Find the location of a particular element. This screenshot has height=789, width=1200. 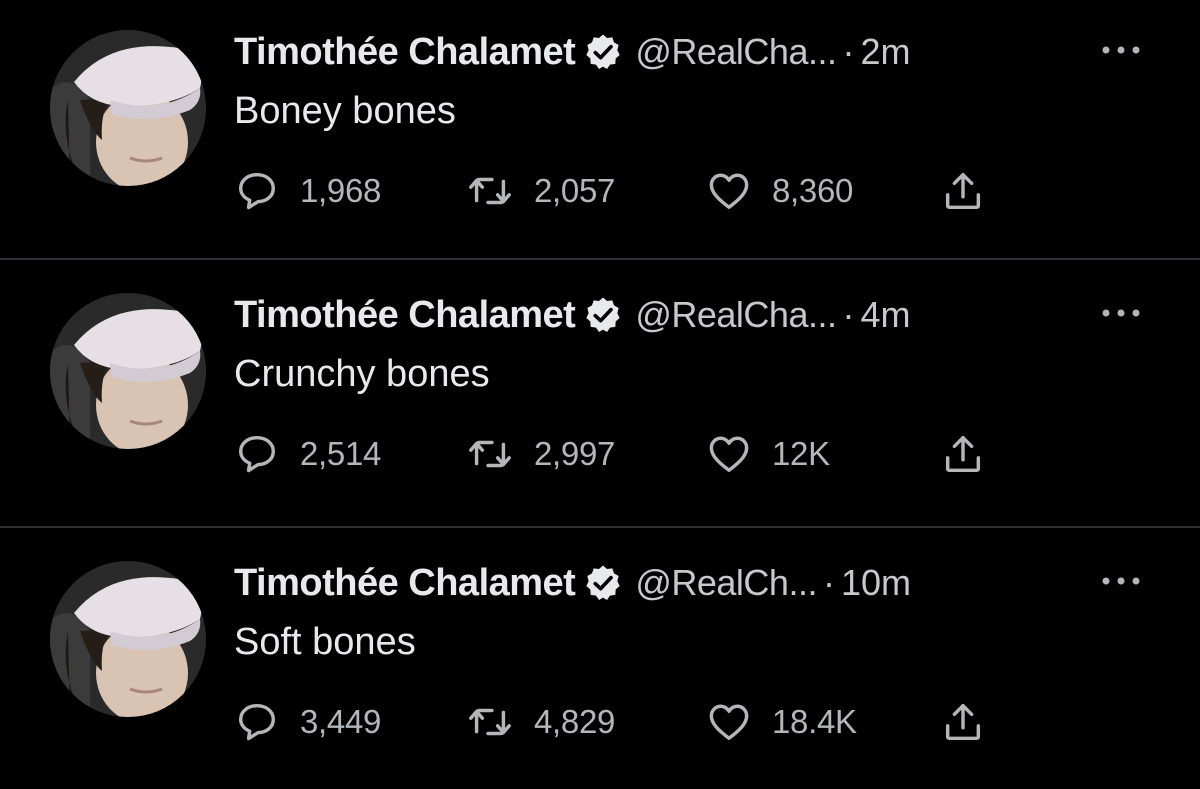

tweet-header: Timothée Chalamet @RealCh... · 10m is located at coordinates (572, 583).